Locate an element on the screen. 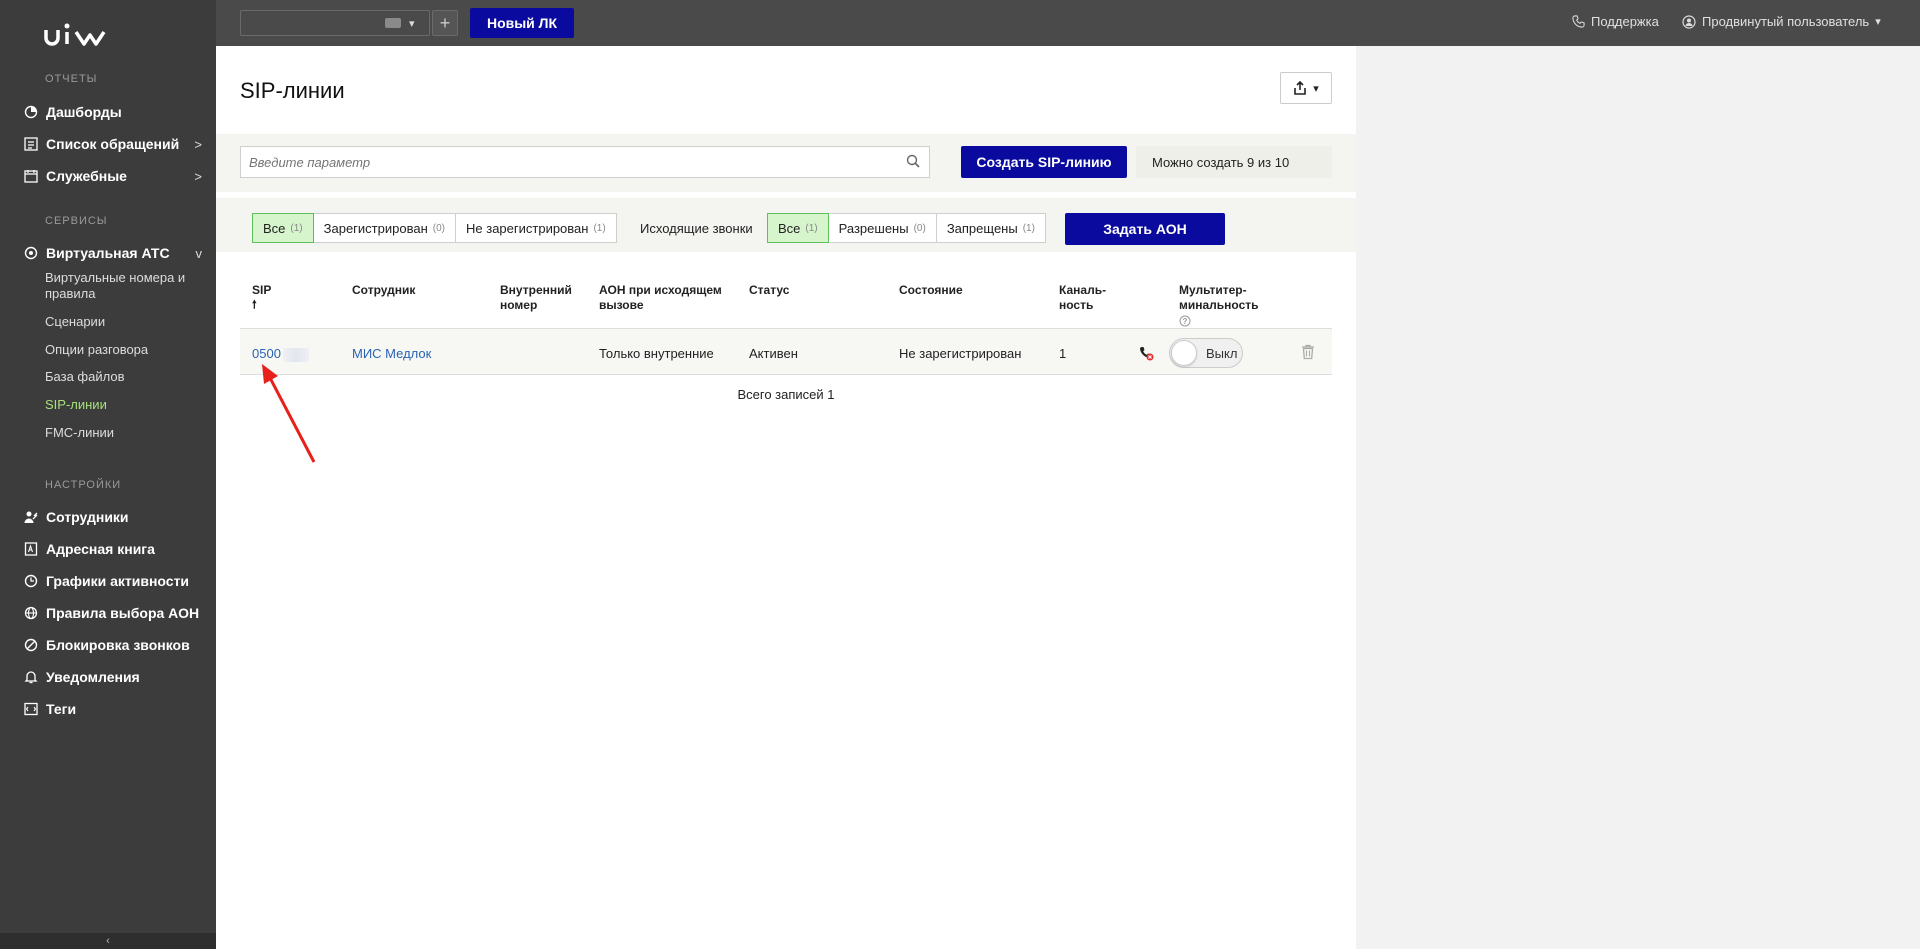 This screenshot has width=1920, height=949. col-header-internal-number: Внутренний номер is located at coordinates (536, 297).